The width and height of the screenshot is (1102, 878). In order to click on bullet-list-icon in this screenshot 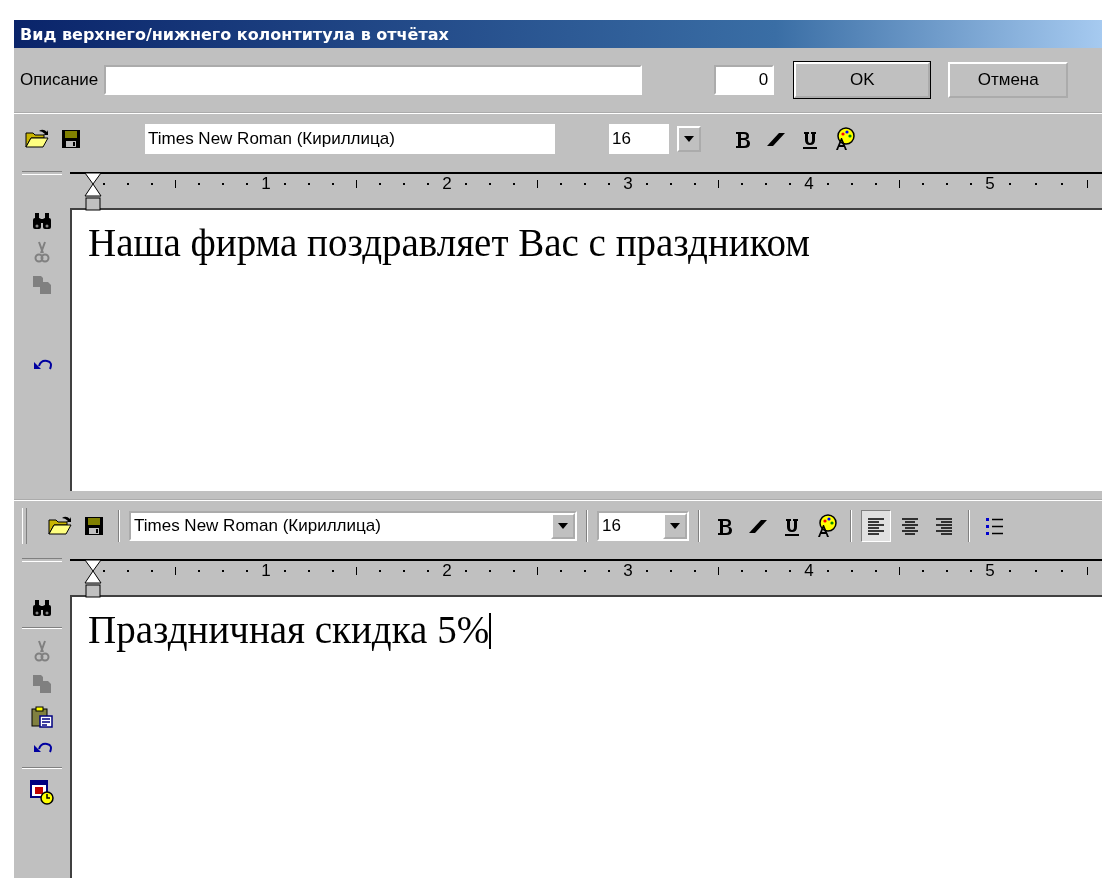, I will do `click(994, 526)`.